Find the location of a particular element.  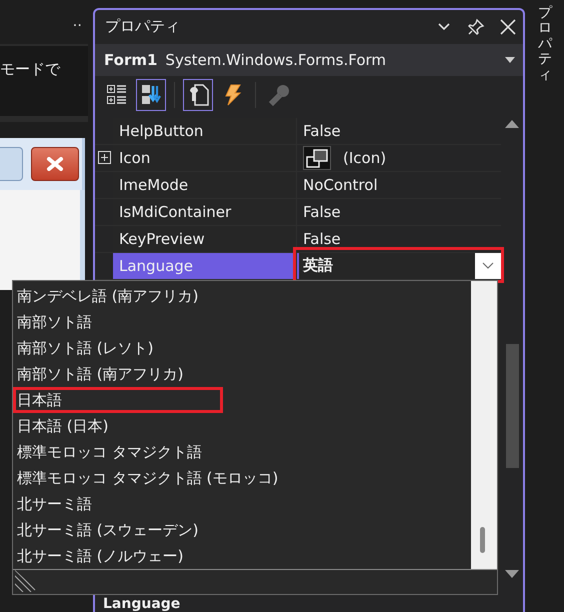

property-value: (Icon) is located at coordinates (364, 157).